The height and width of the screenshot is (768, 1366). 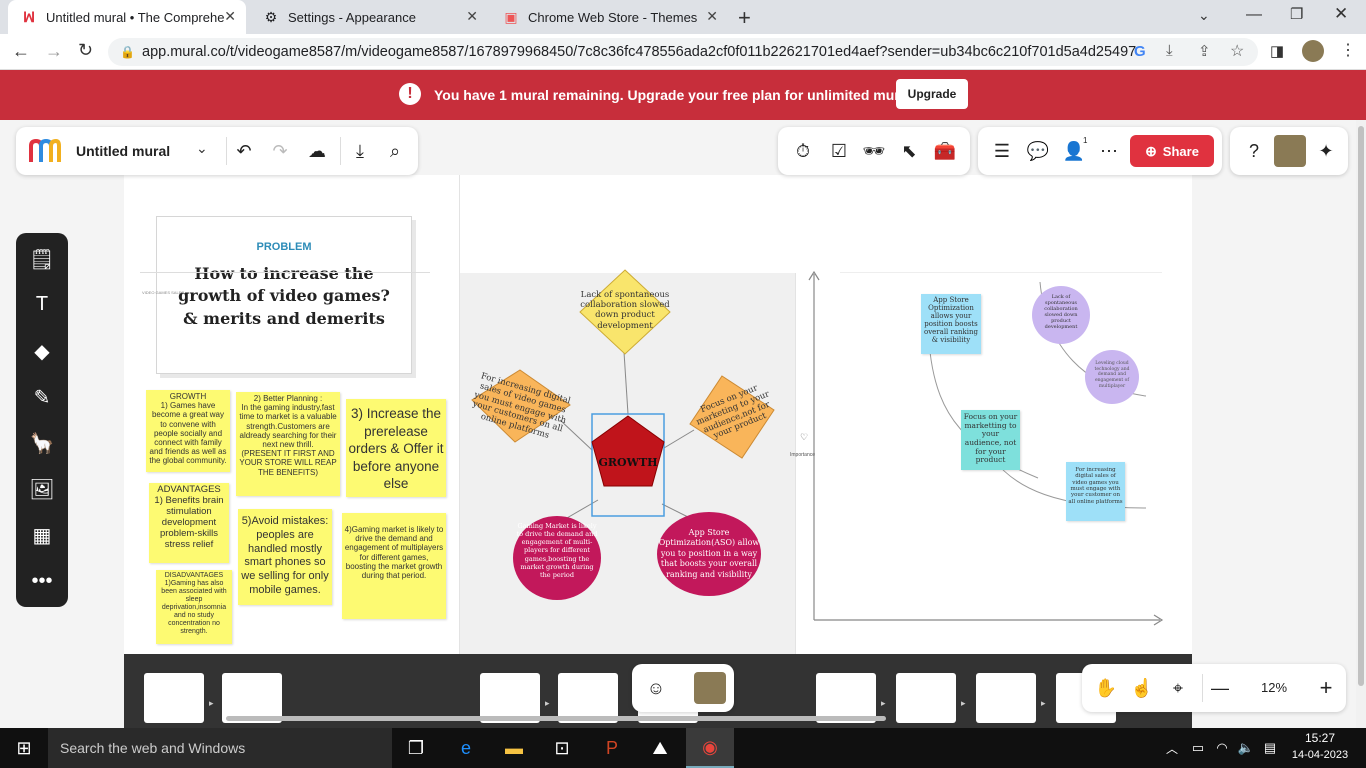 What do you see at coordinates (1254, 15) in the screenshot?
I see `minimize-button: —` at bounding box center [1254, 15].